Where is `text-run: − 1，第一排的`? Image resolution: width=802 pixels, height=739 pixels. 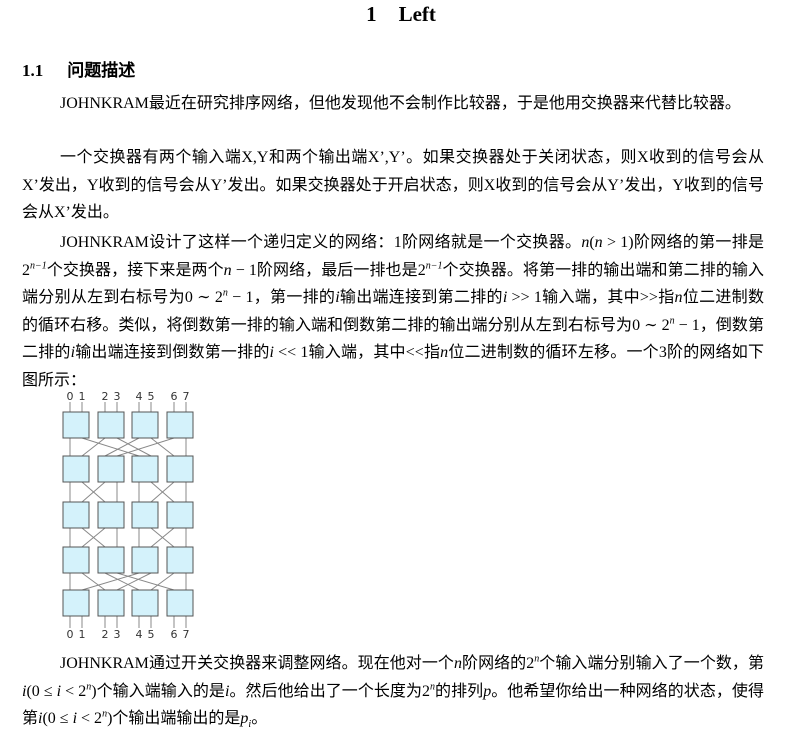
text-run: − 1，第一排的 is located at coordinates (281, 297).